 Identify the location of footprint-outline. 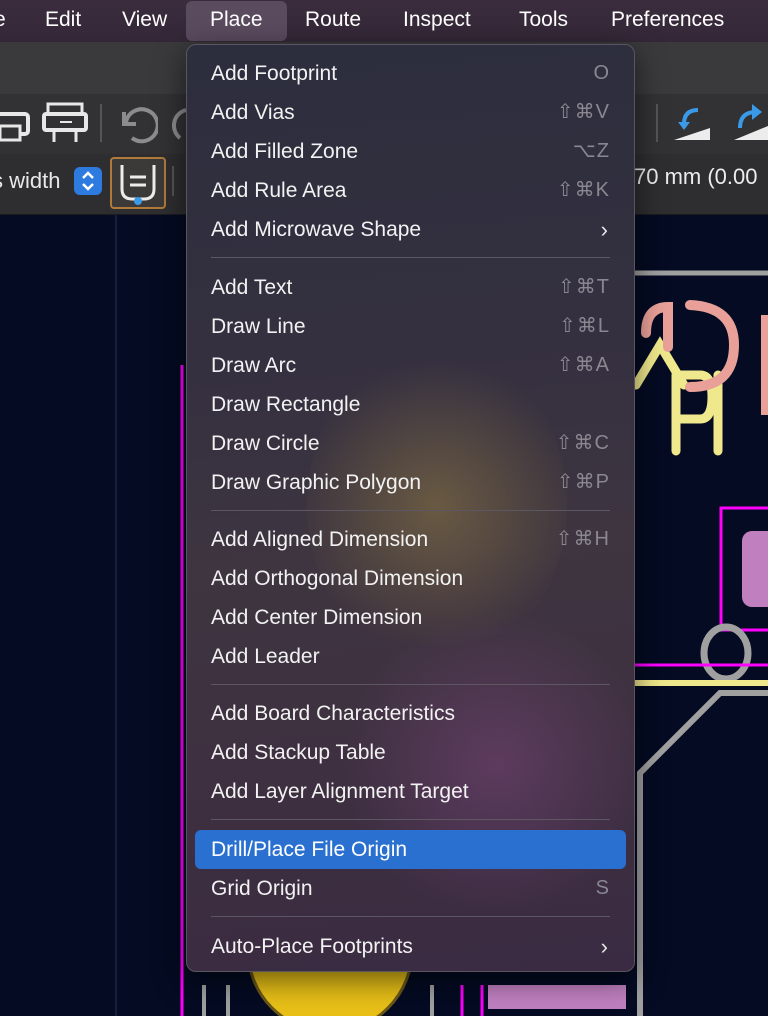
(702, 853).